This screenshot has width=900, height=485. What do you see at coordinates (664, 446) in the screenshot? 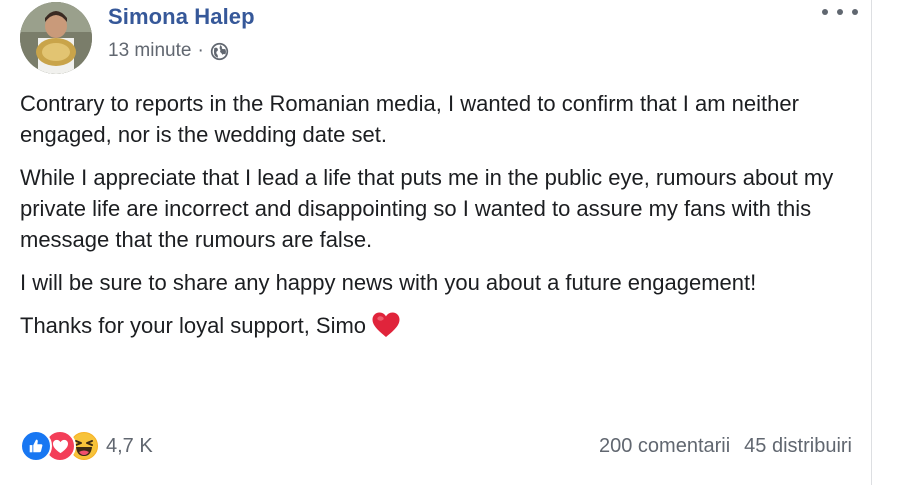
I see `comments-count-link: 200 comentarii` at bounding box center [664, 446].